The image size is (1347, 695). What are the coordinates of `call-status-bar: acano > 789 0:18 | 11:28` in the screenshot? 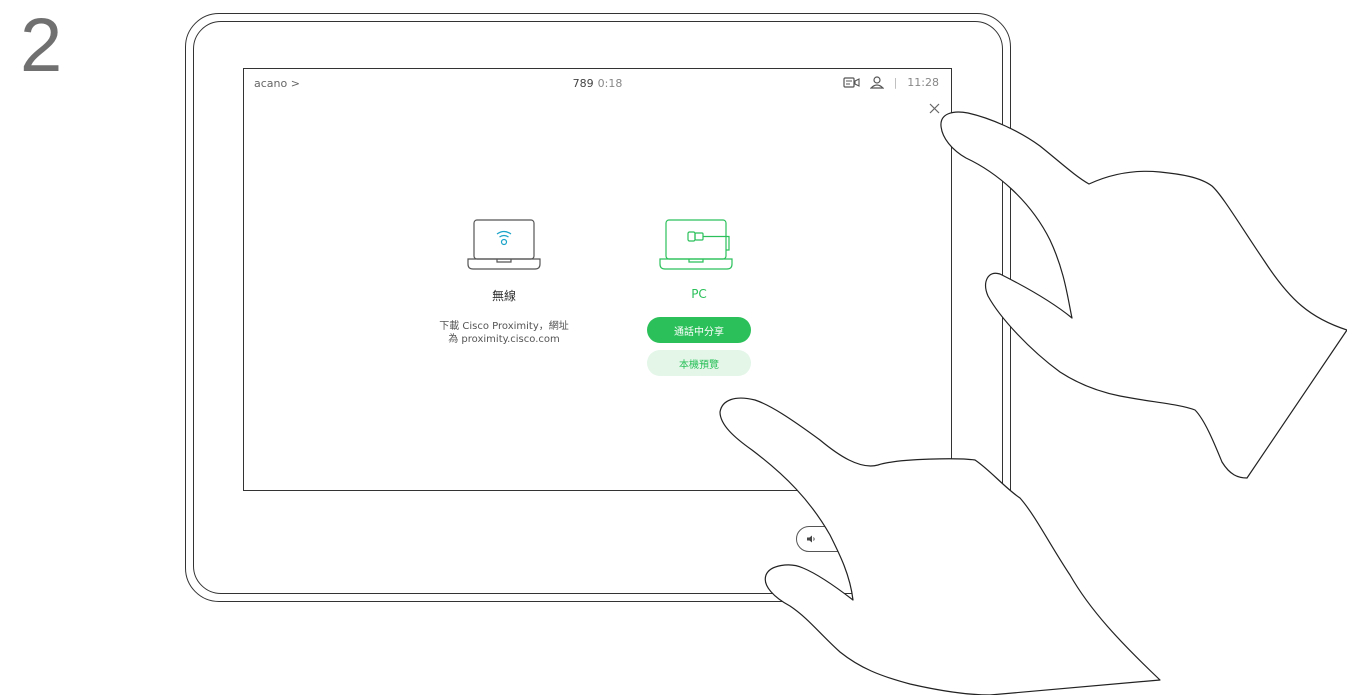 It's located at (597, 83).